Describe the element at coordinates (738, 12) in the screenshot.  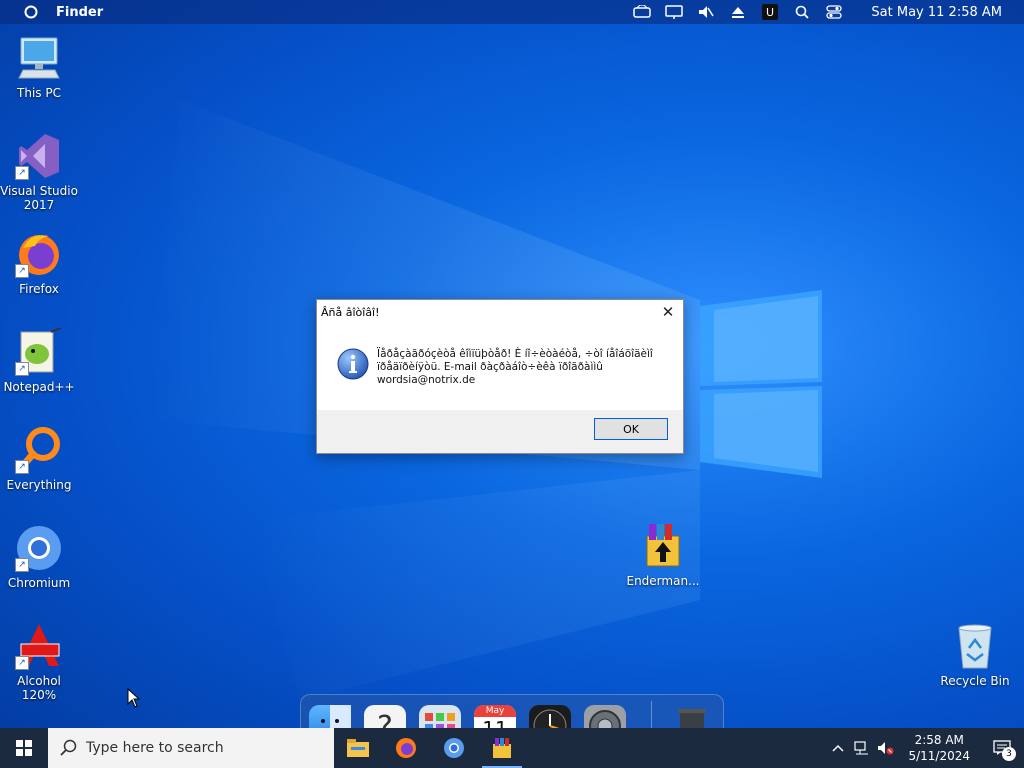
I see `eject-icon` at that location.